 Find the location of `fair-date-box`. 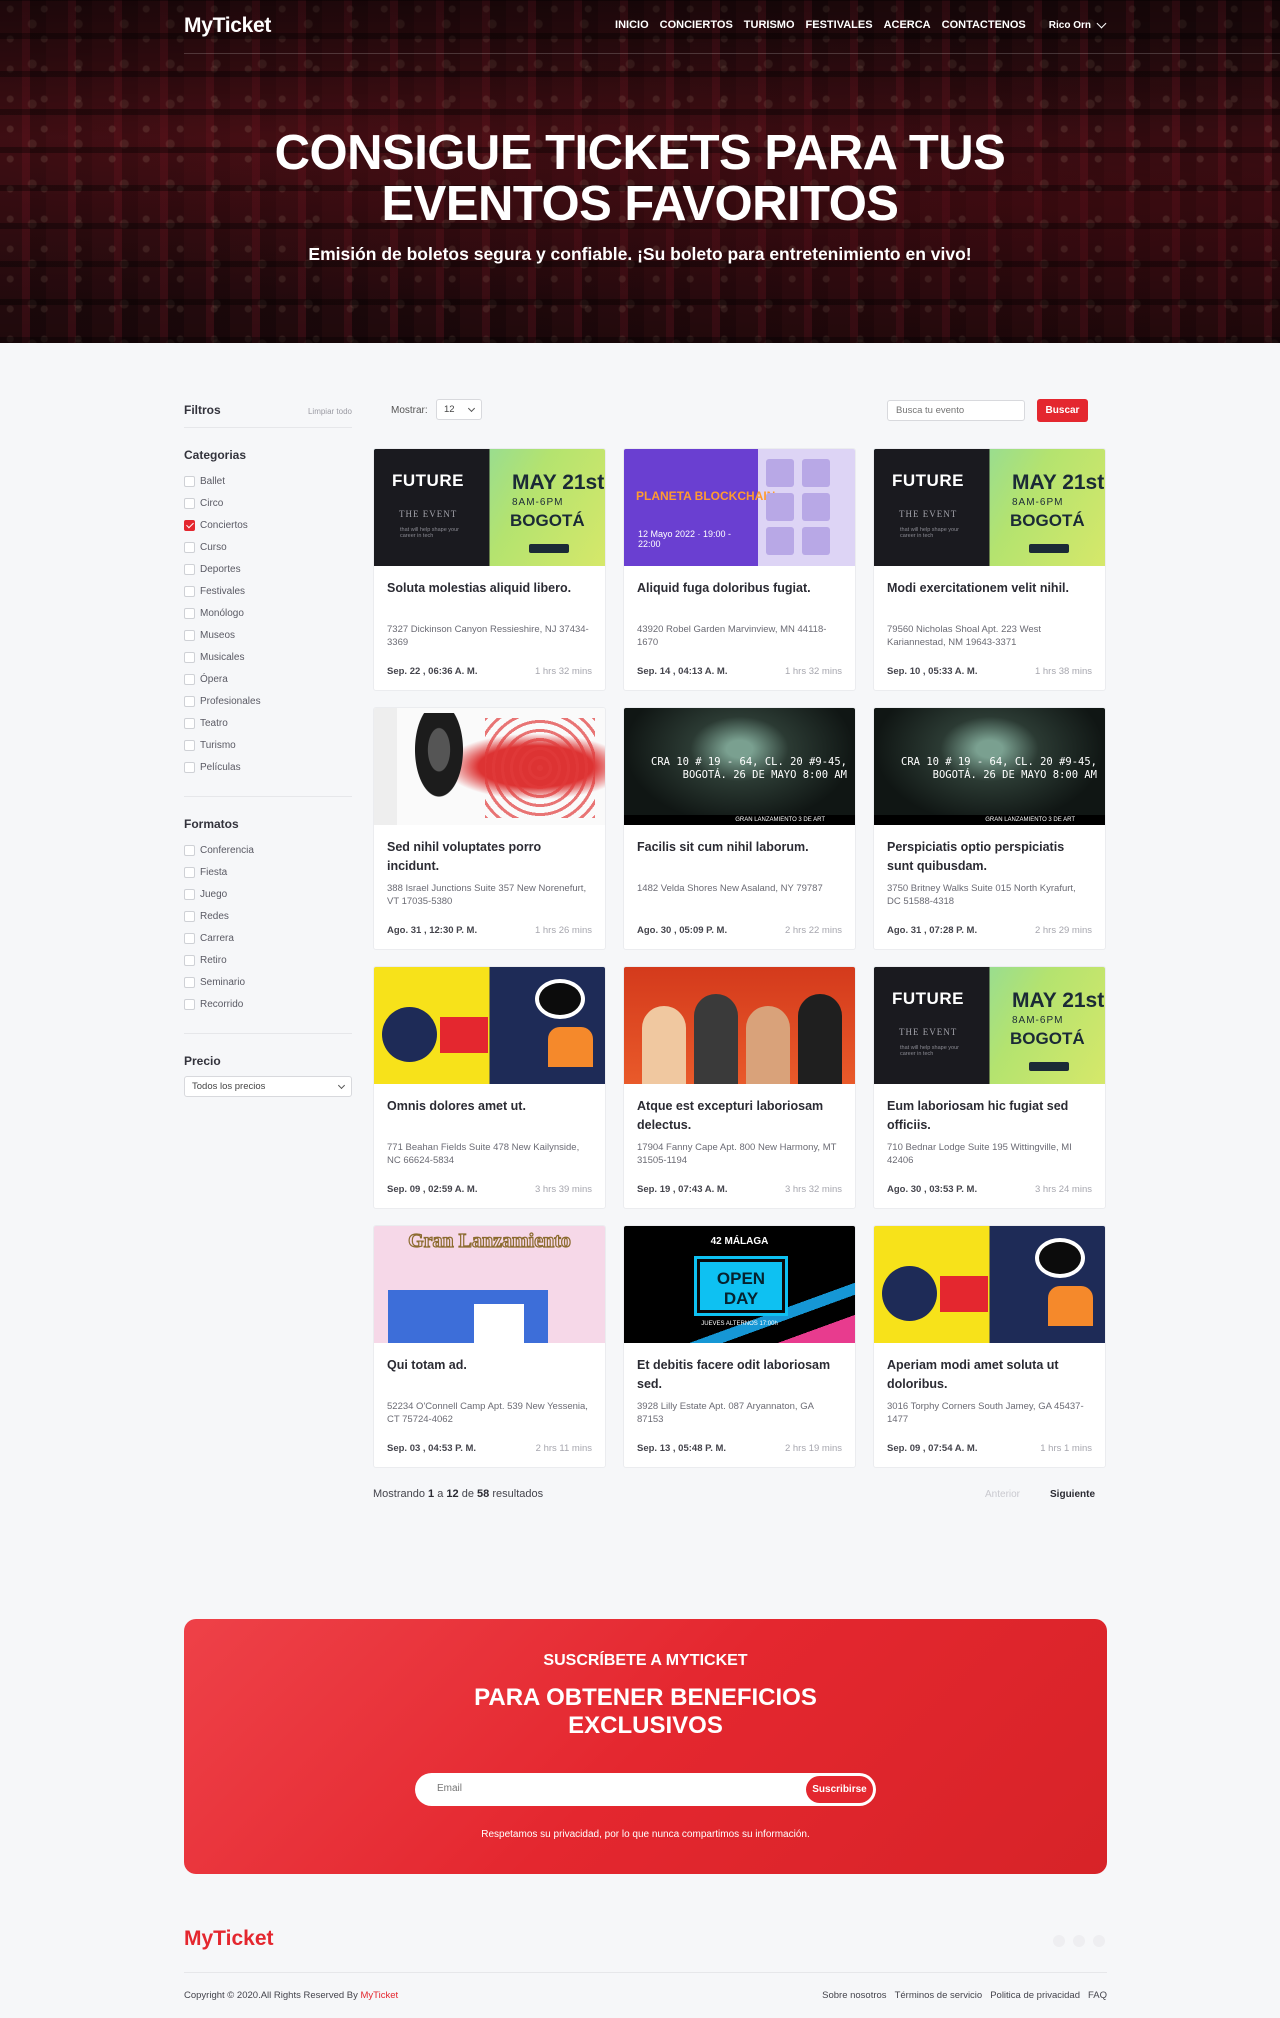

fair-date-box is located at coordinates (464, 1035).